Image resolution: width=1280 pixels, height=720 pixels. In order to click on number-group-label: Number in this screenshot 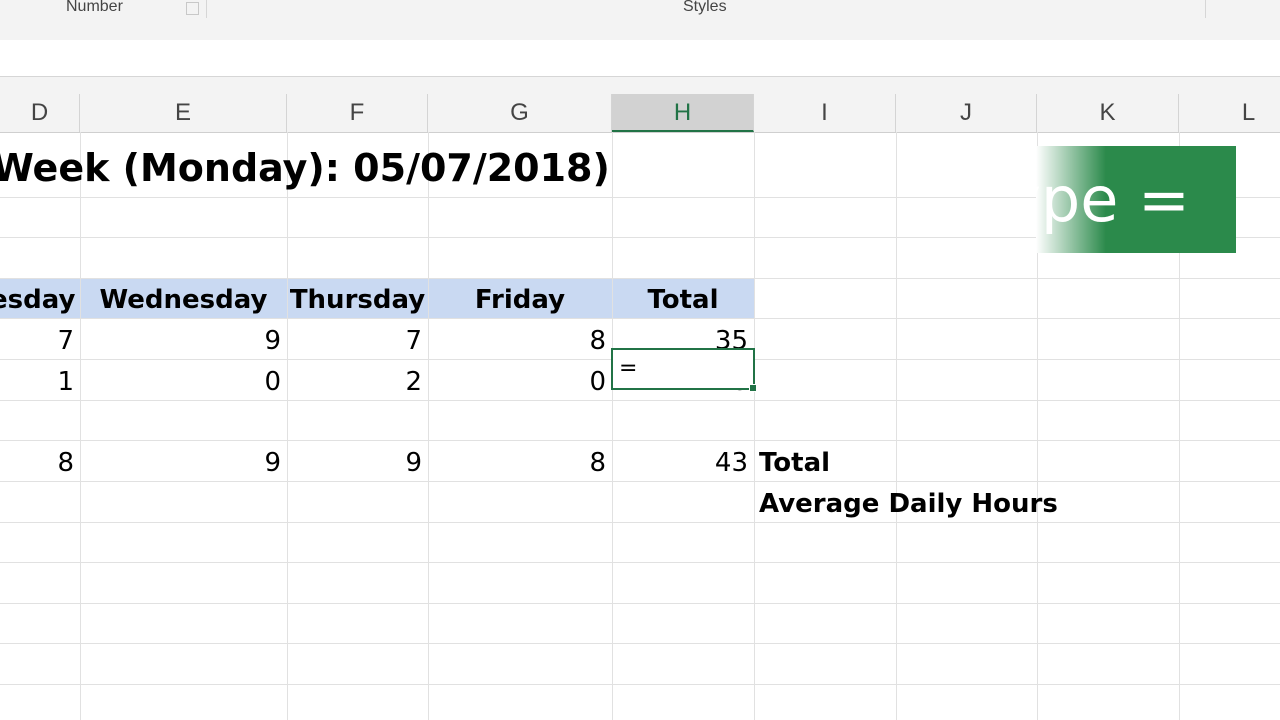, I will do `click(94, 7)`.